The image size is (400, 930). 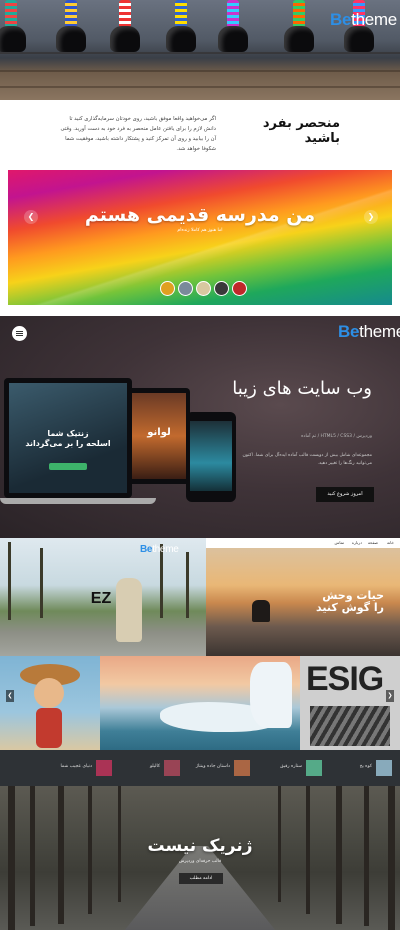 What do you see at coordinates (356, 542) in the screenshot?
I see `nav-item: درباره` at bounding box center [356, 542].